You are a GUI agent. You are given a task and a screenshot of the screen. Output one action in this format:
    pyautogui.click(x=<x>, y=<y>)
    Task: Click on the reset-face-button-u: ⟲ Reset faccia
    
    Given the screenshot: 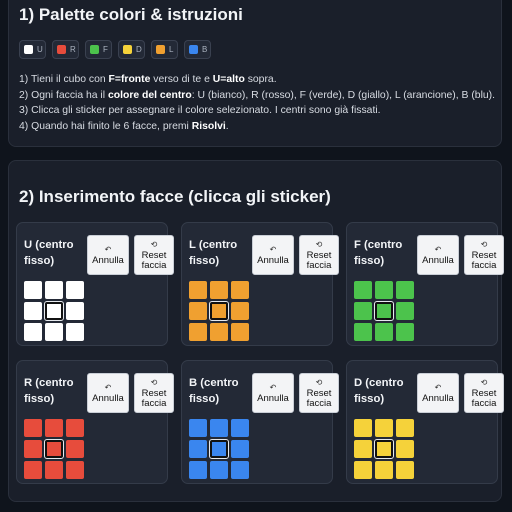 What is the action you would take?
    pyautogui.click(x=154, y=255)
    